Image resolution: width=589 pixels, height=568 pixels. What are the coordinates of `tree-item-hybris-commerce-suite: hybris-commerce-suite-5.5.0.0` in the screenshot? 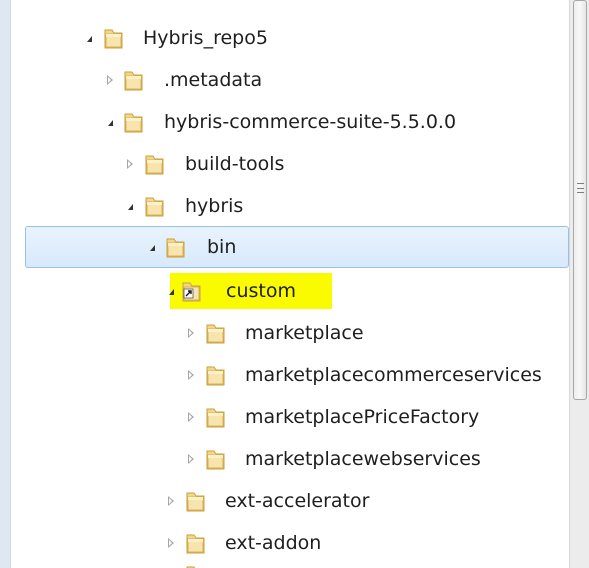 It's located at (290, 122).